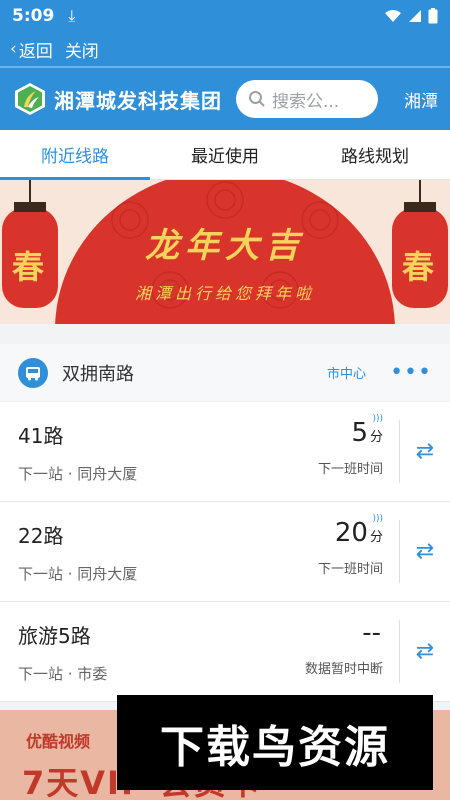 This screenshot has height=800, width=450. What do you see at coordinates (275, 742) in the screenshot?
I see `watermark-overlay: 下载鸟资源` at bounding box center [275, 742].